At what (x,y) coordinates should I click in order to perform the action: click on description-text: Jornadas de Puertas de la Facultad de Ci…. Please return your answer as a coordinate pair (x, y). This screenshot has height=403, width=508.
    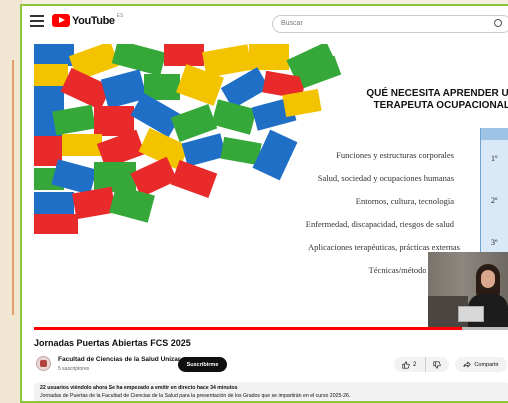
    Looking at the image, I should click on (195, 396).